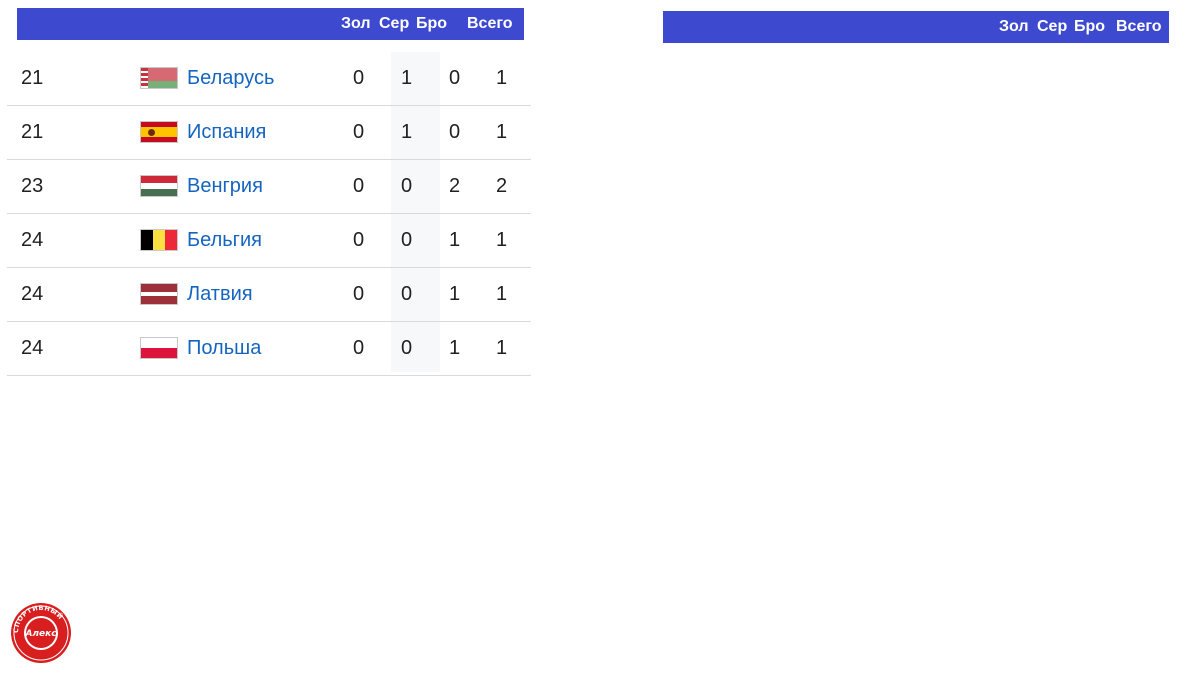  What do you see at coordinates (269, 187) in the screenshot?
I see `table-row: 23 Венгрия 0 0 2 2` at bounding box center [269, 187].